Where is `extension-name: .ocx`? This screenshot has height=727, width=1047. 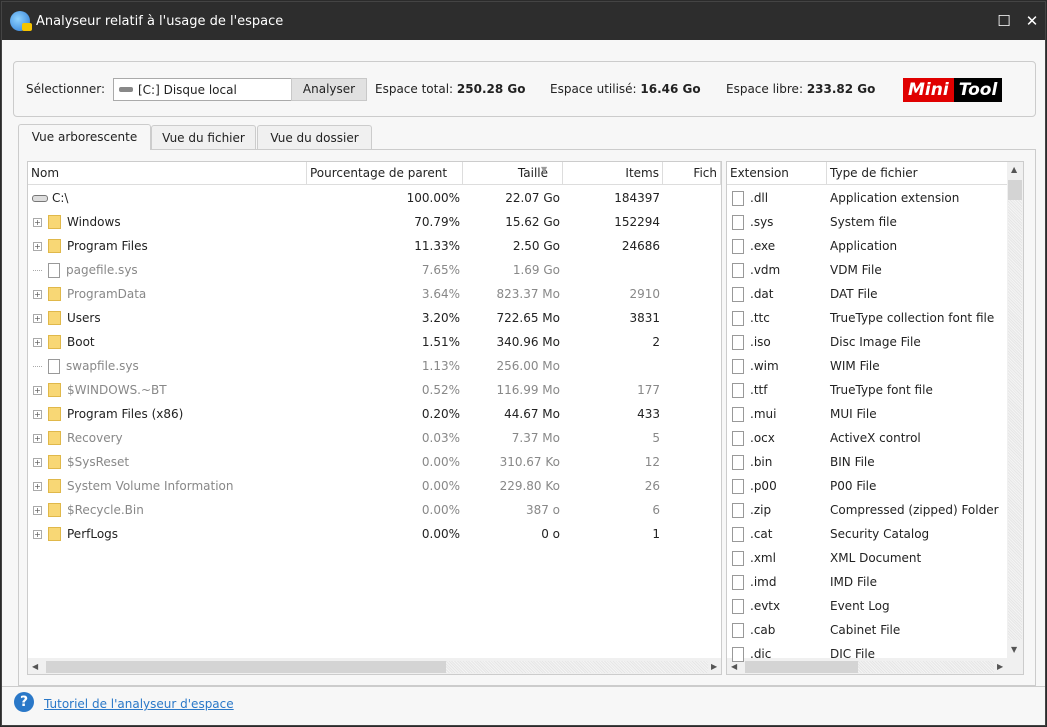 extension-name: .ocx is located at coordinates (762, 438).